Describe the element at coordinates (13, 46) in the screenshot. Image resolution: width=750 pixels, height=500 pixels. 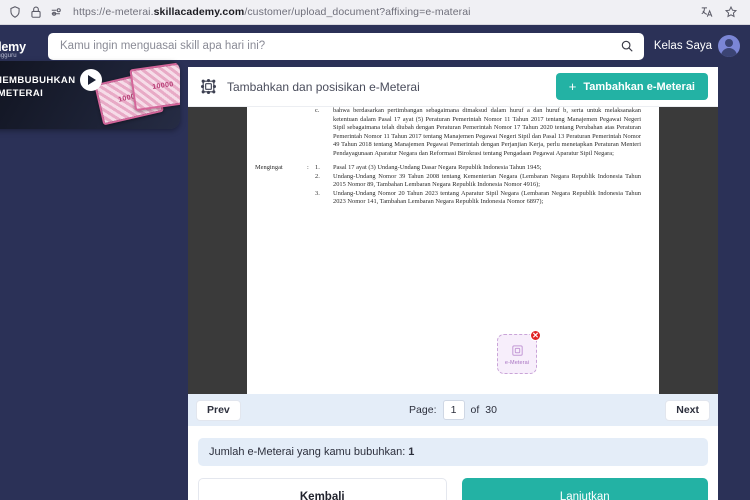
I see `logo-line-2: demy` at that location.